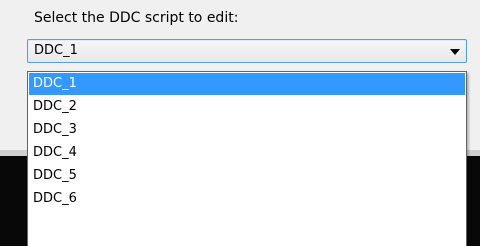  I want to click on script-select-label: Select the DDC script to edit:, so click(136, 18).